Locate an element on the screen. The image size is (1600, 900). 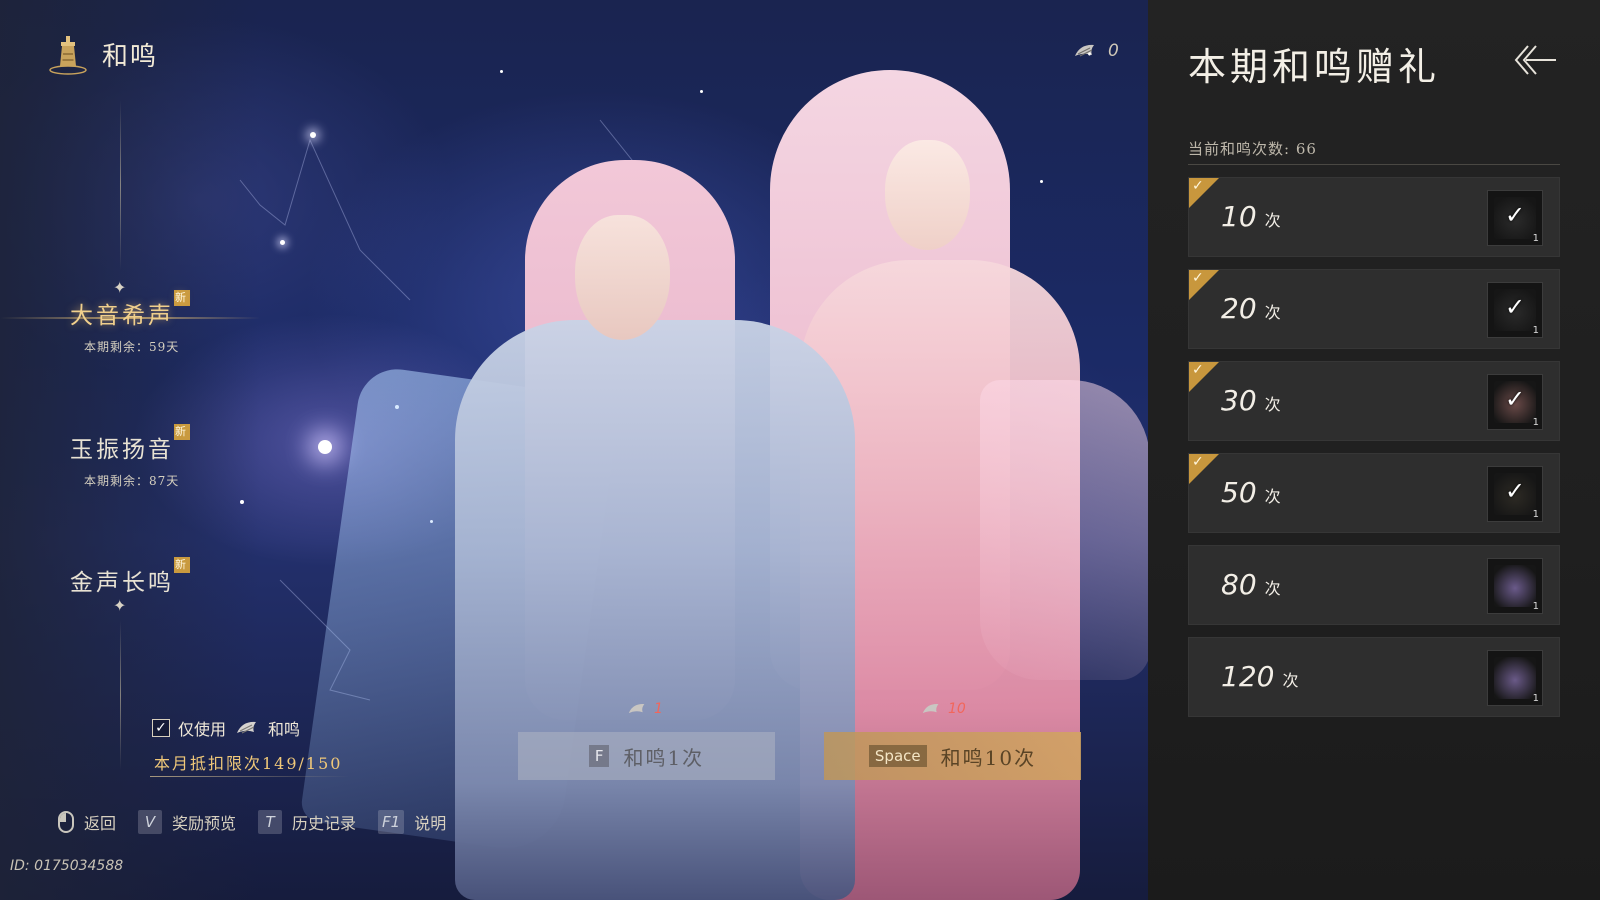
banner-tab-dayinxisheng: 大音希声 新 本期剩余：59天 is located at coordinates (150, 322).